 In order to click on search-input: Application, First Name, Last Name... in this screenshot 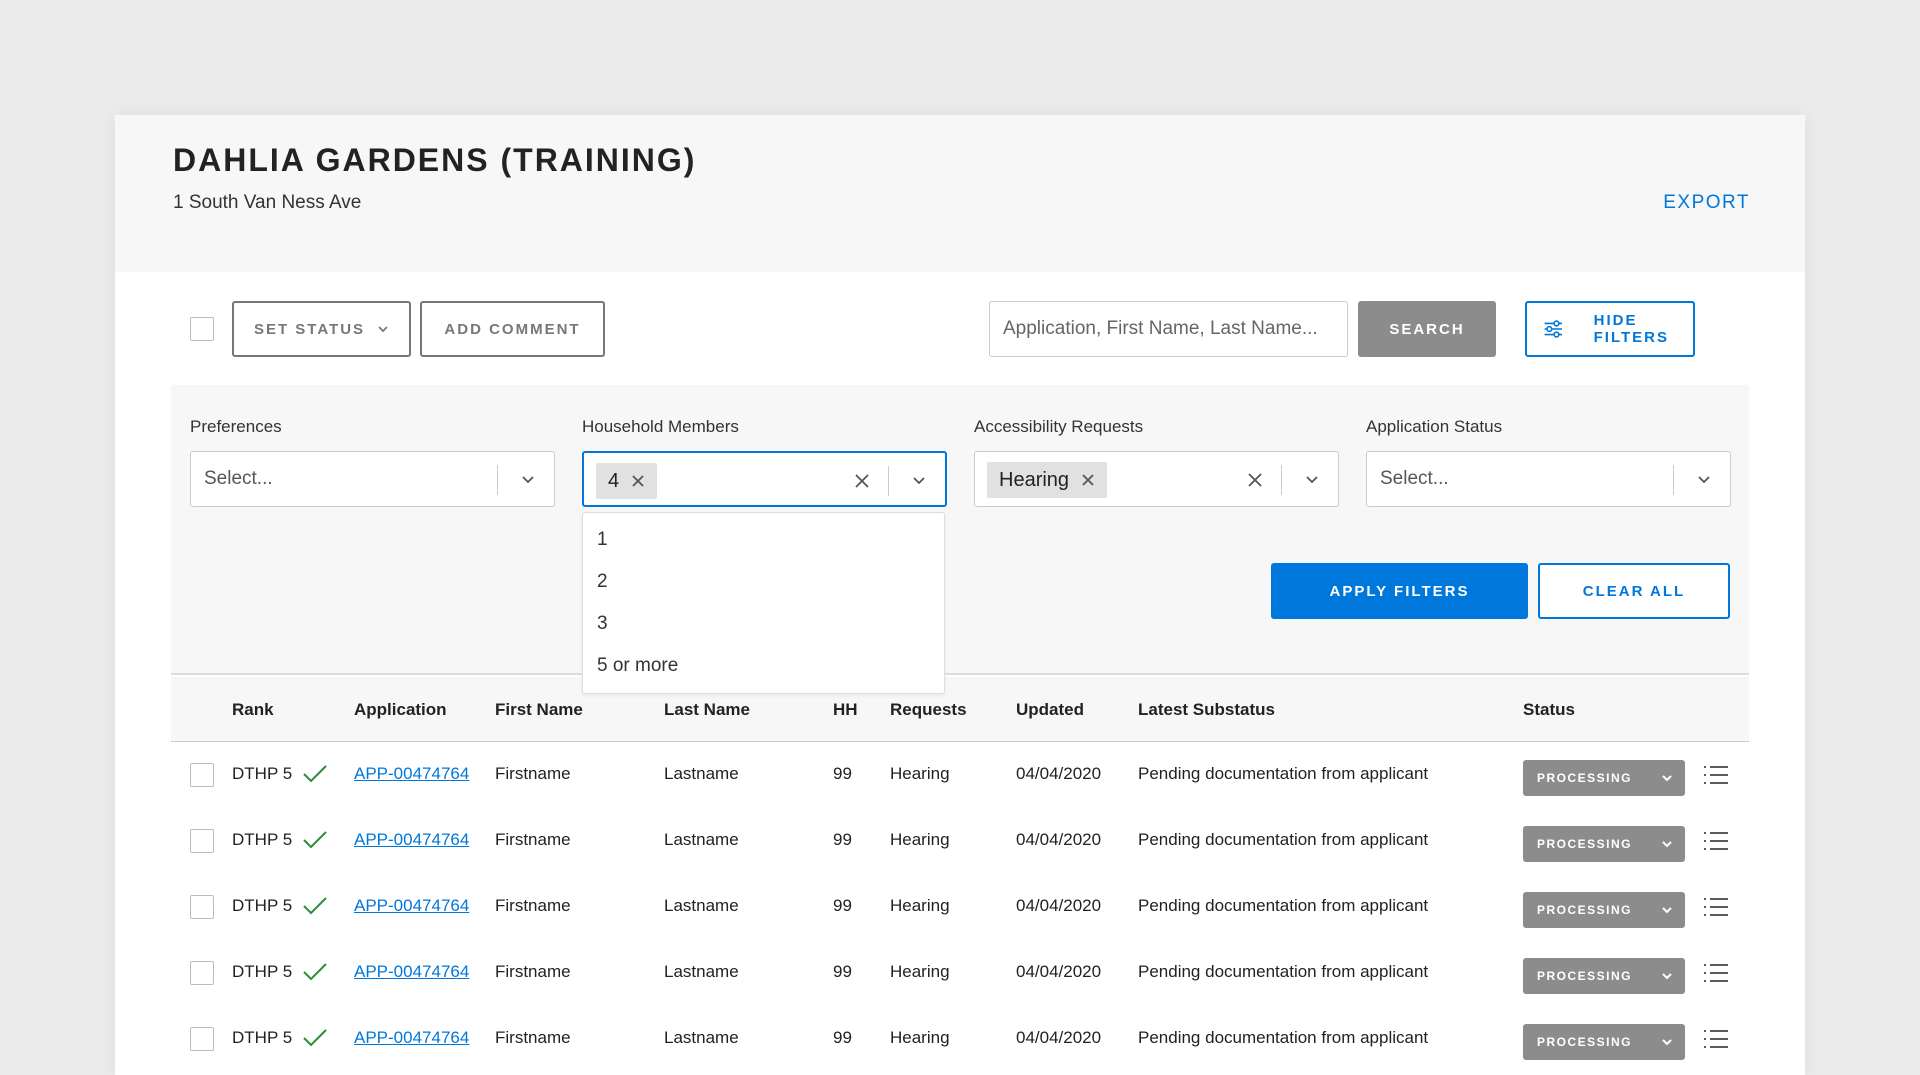, I will do `click(1168, 329)`.